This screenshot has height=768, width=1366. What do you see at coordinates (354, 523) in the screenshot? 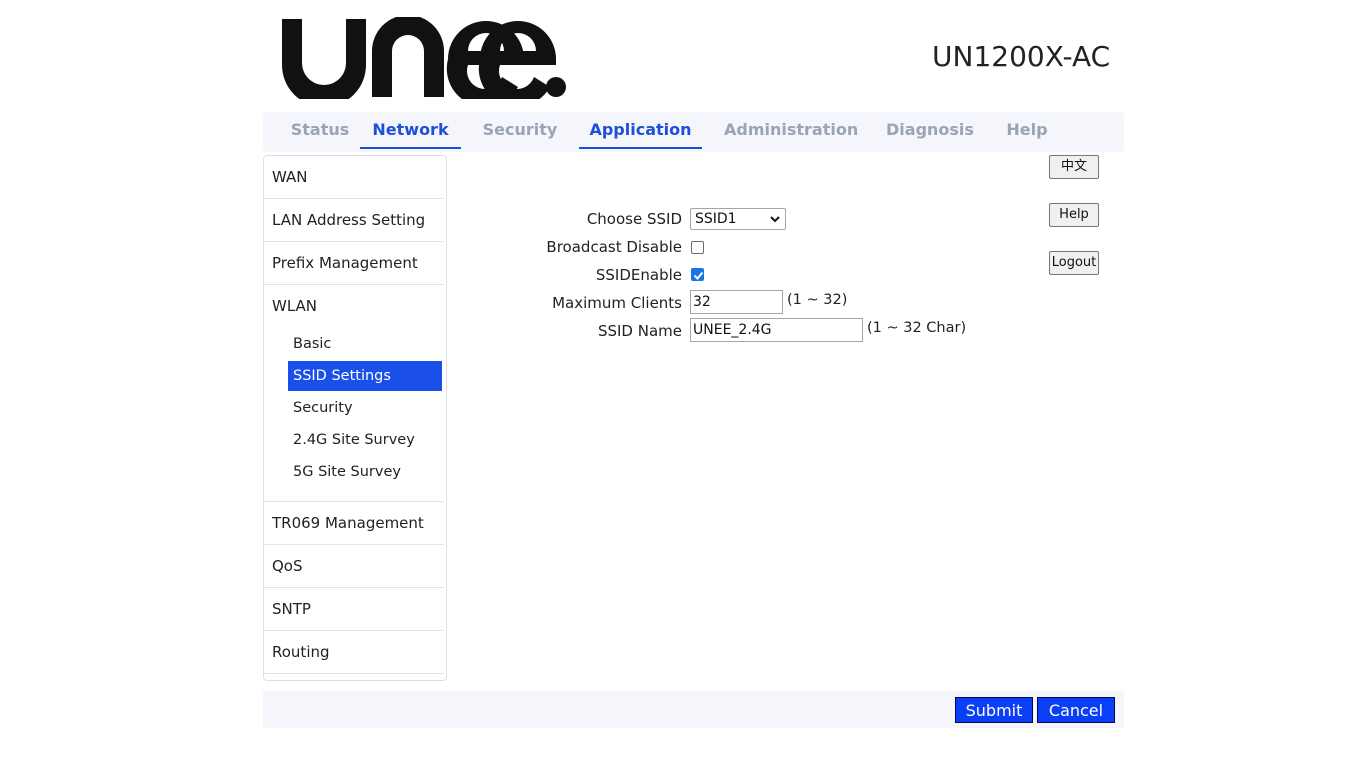
I see `sidebar-item-tr069-management: TR069 Management` at bounding box center [354, 523].